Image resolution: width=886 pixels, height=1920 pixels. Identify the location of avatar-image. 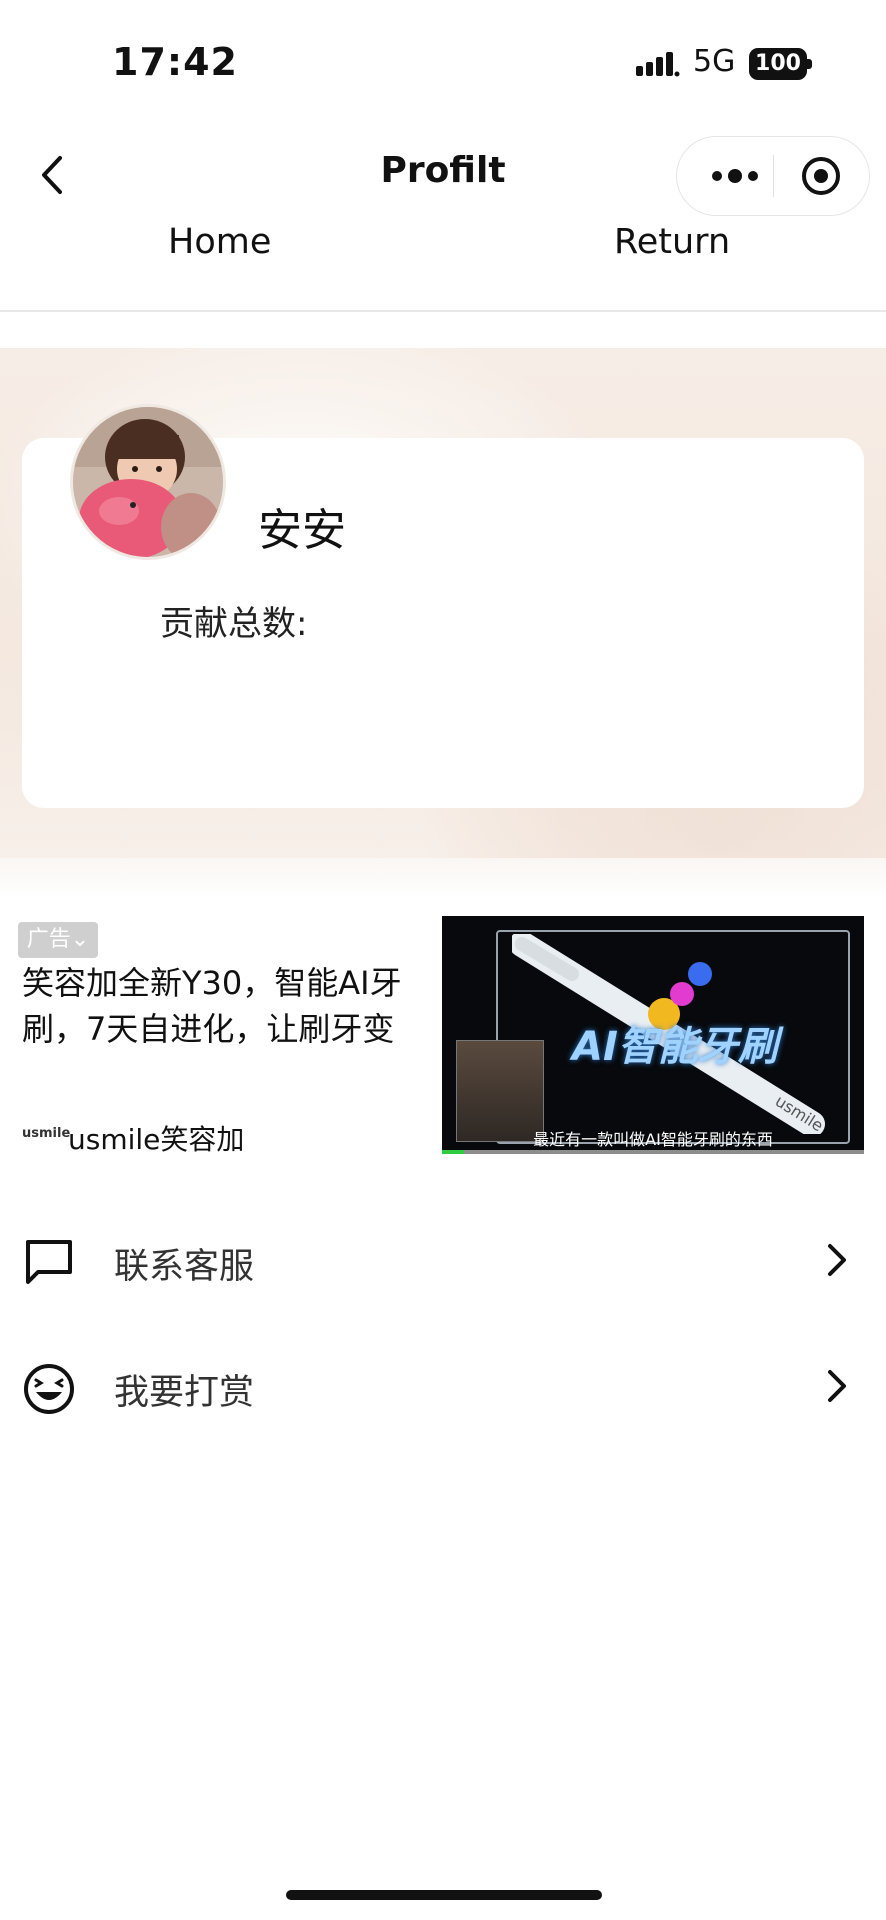
(148, 482).